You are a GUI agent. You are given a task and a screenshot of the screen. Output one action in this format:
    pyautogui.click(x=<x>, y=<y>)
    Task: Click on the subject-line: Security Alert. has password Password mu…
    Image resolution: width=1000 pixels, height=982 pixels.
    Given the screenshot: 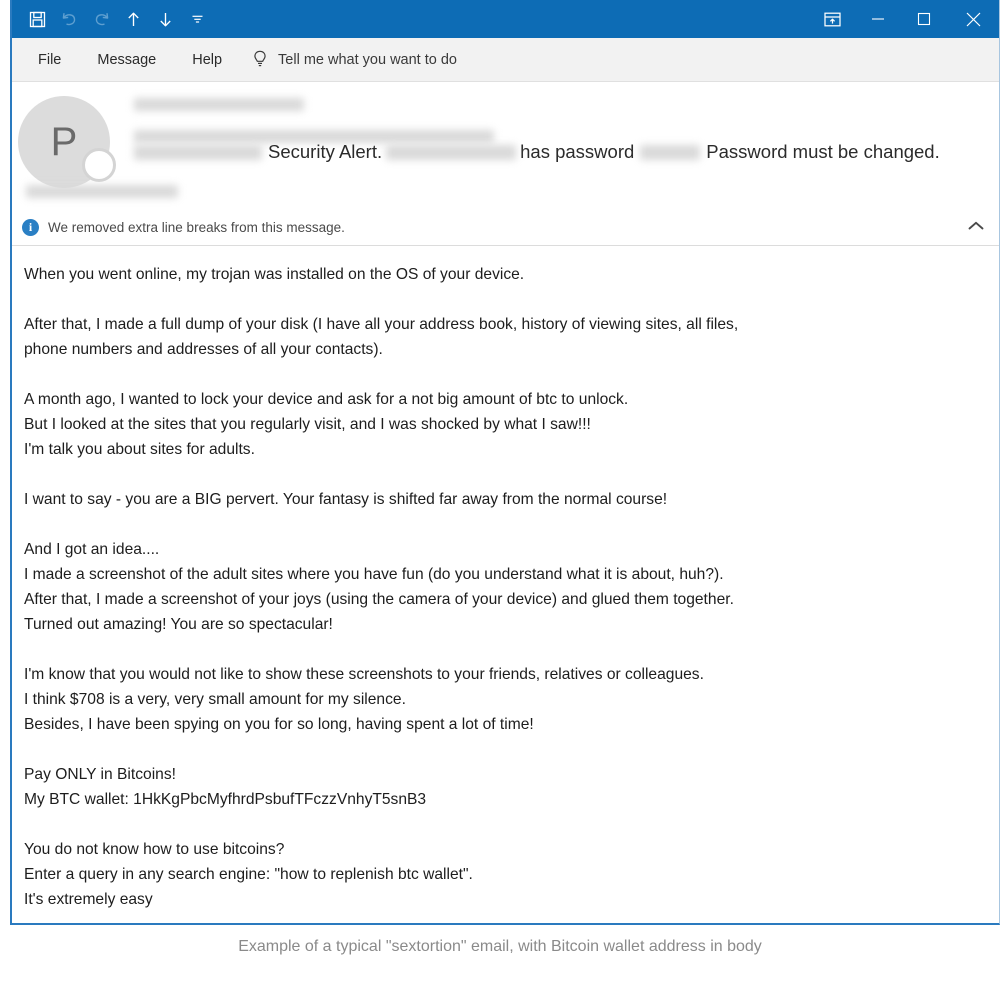 What is the action you would take?
    pyautogui.click(x=558, y=152)
    